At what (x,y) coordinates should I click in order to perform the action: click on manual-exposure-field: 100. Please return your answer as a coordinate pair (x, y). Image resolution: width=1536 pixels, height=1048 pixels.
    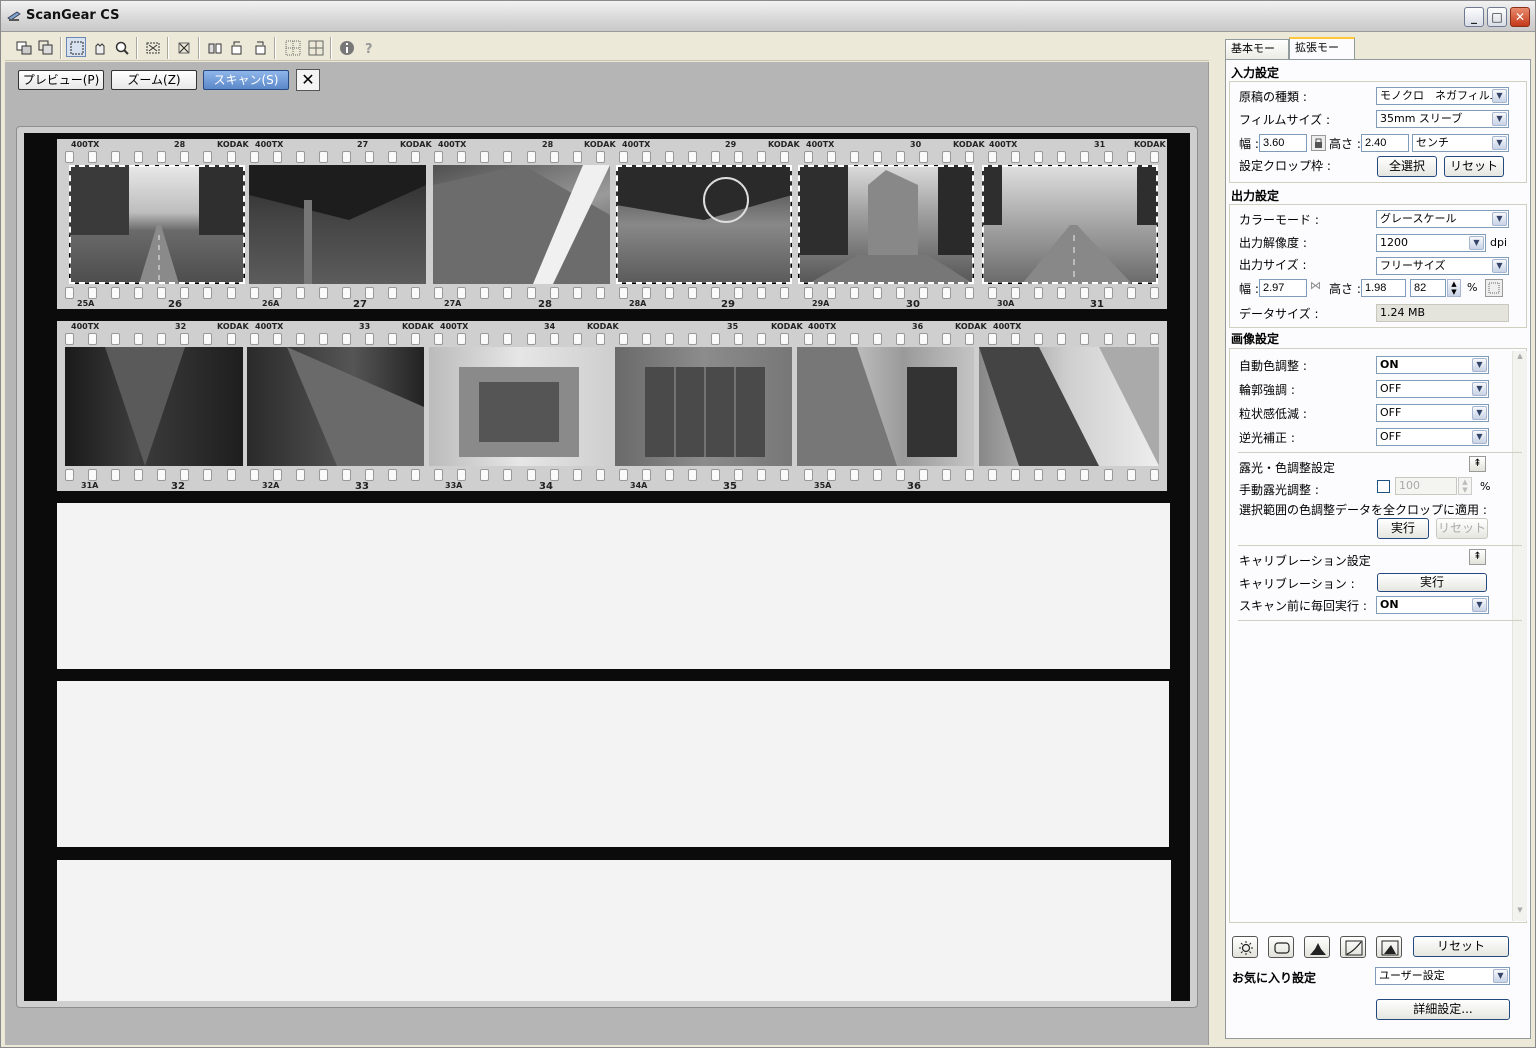
    Looking at the image, I should click on (1426, 486).